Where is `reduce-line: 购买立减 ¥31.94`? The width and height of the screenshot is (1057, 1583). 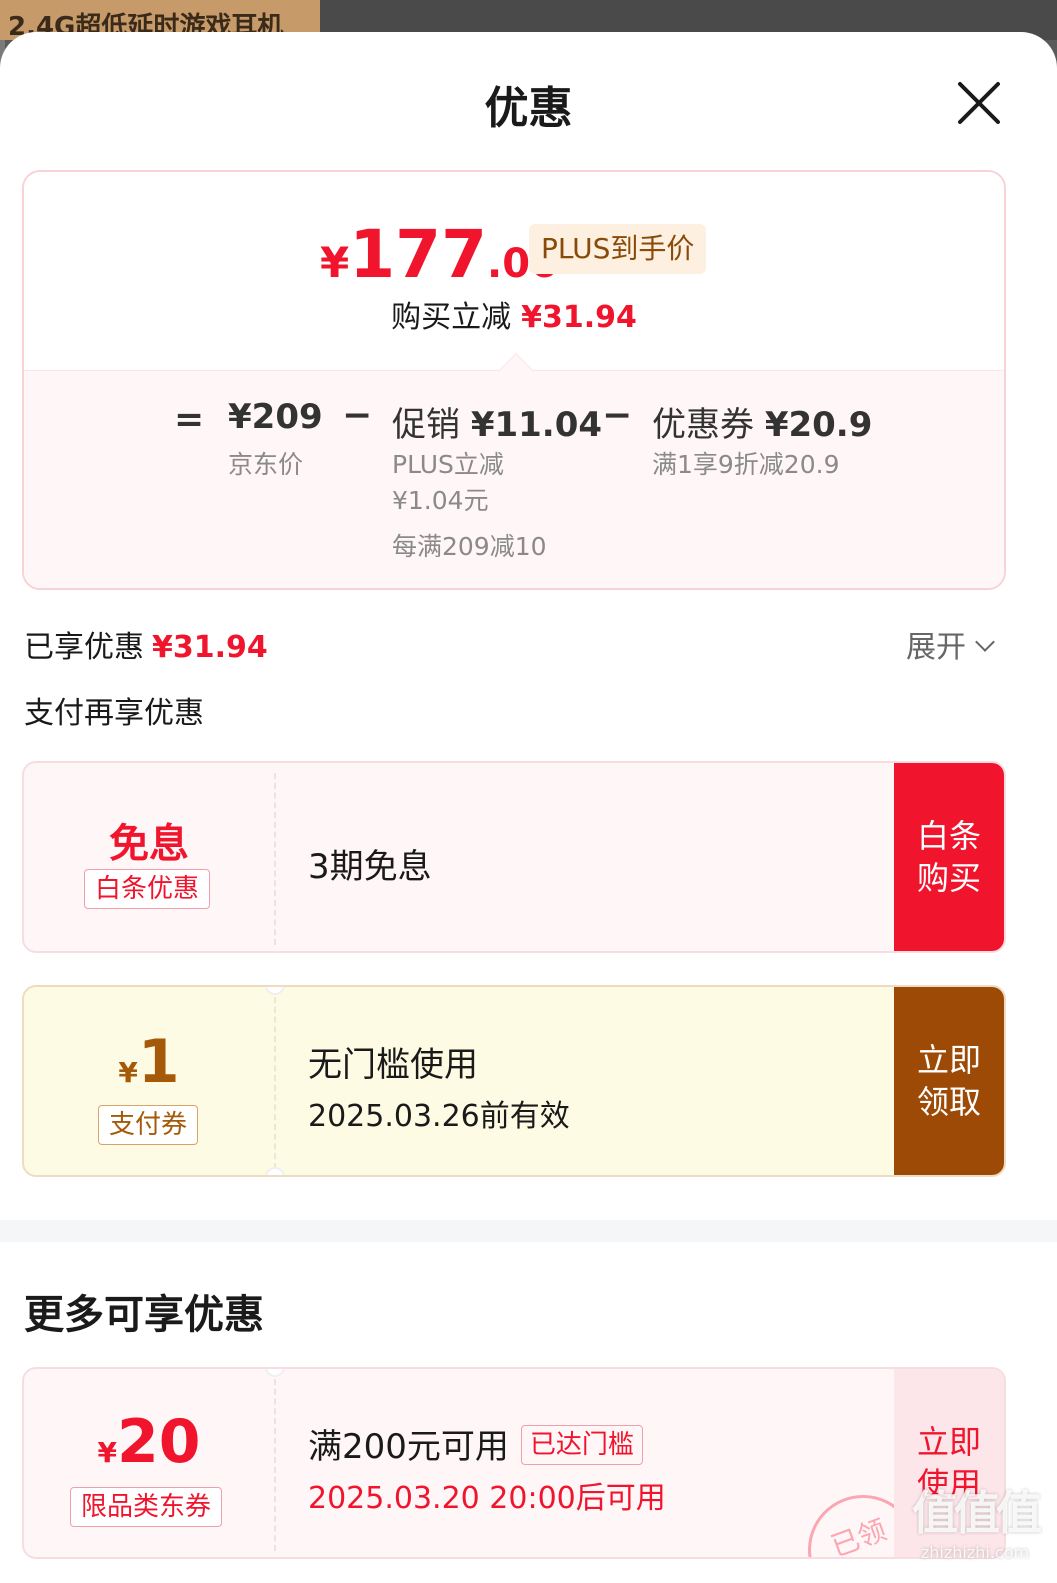 reduce-line: 购买立减 ¥31.94 is located at coordinates (514, 314).